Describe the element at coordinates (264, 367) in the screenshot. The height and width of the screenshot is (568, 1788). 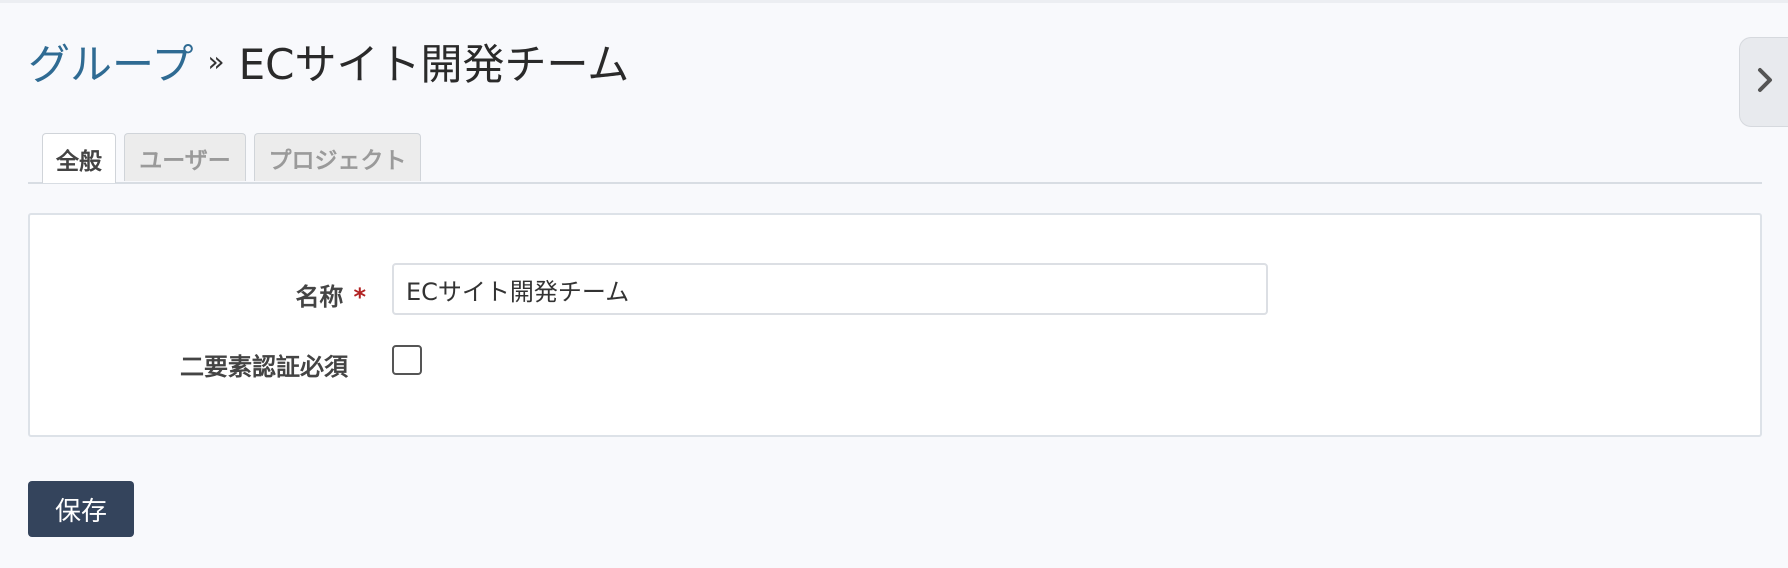
I see `twofa-field-label: 二要素認証必須` at that location.